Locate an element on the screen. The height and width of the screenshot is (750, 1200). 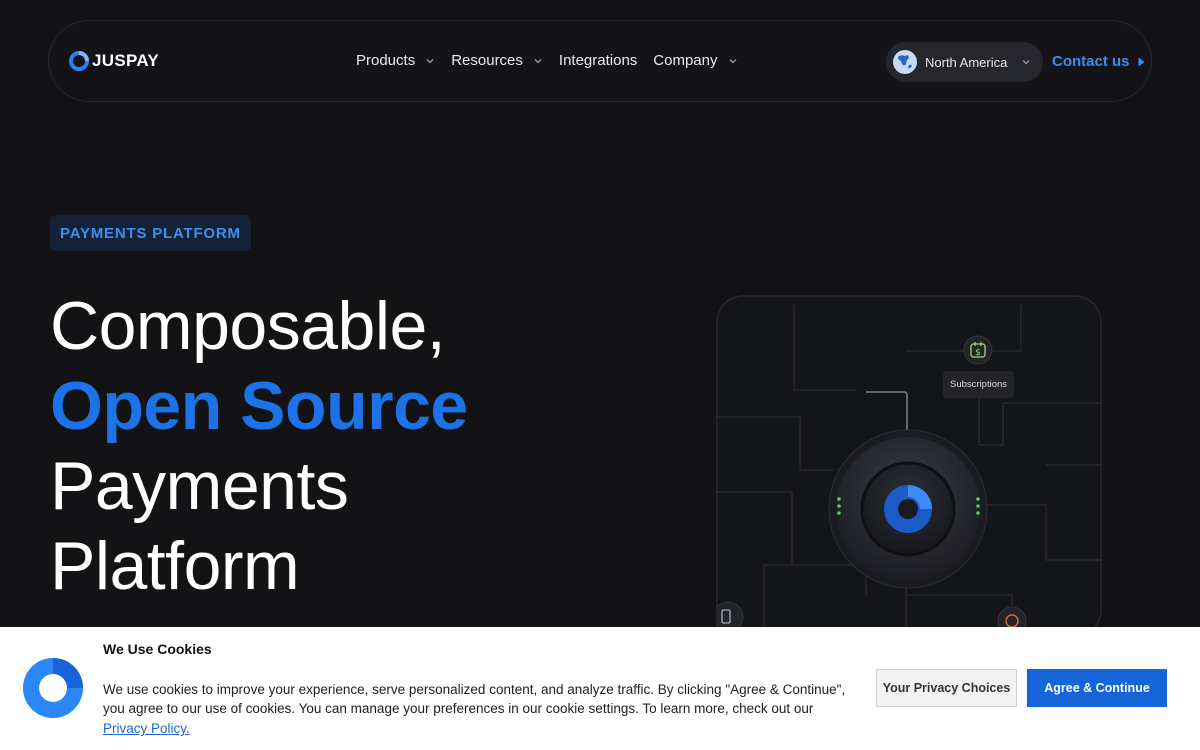
region-selector: North America is located at coordinates (964, 62).